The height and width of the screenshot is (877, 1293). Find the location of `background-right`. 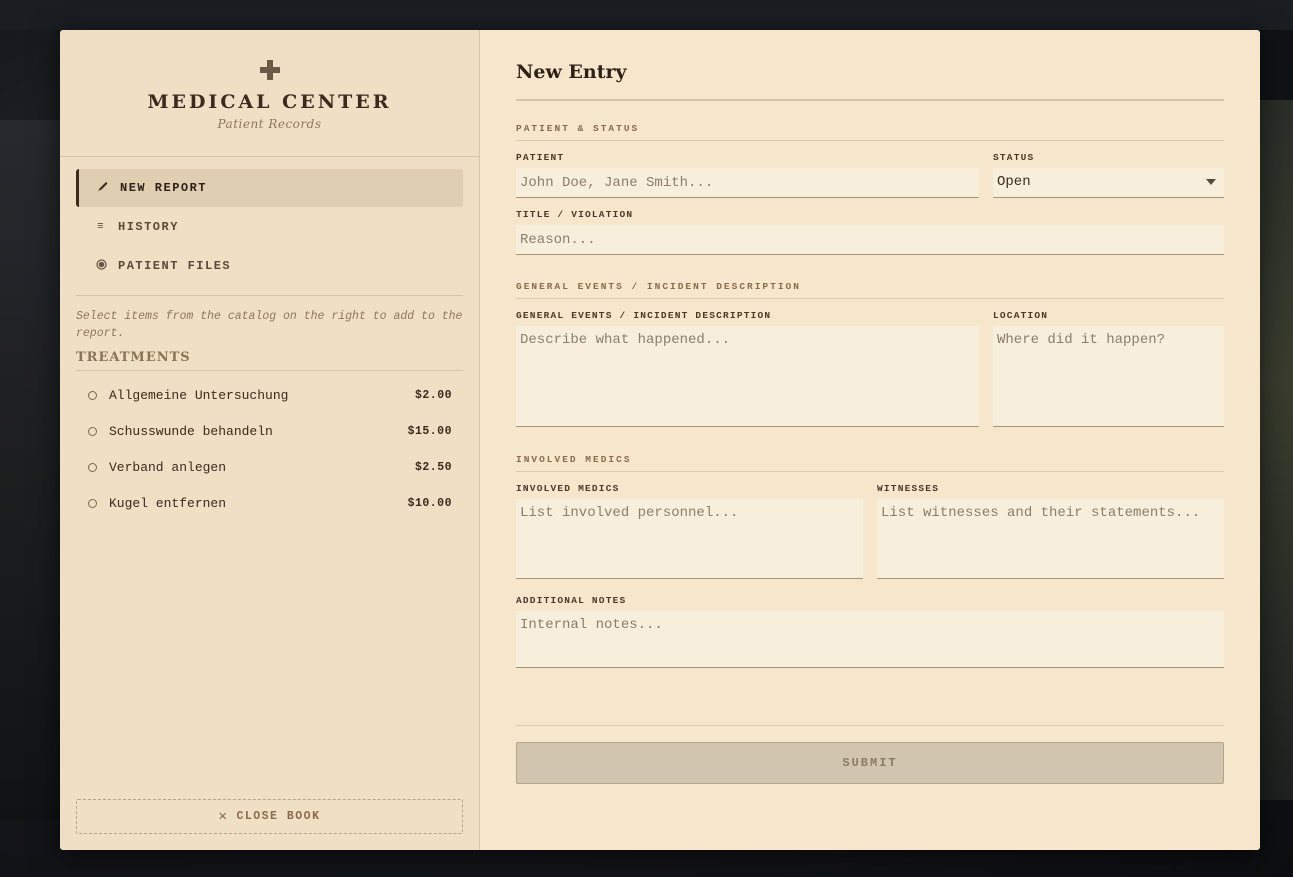

background-right is located at coordinates (1276, 450).